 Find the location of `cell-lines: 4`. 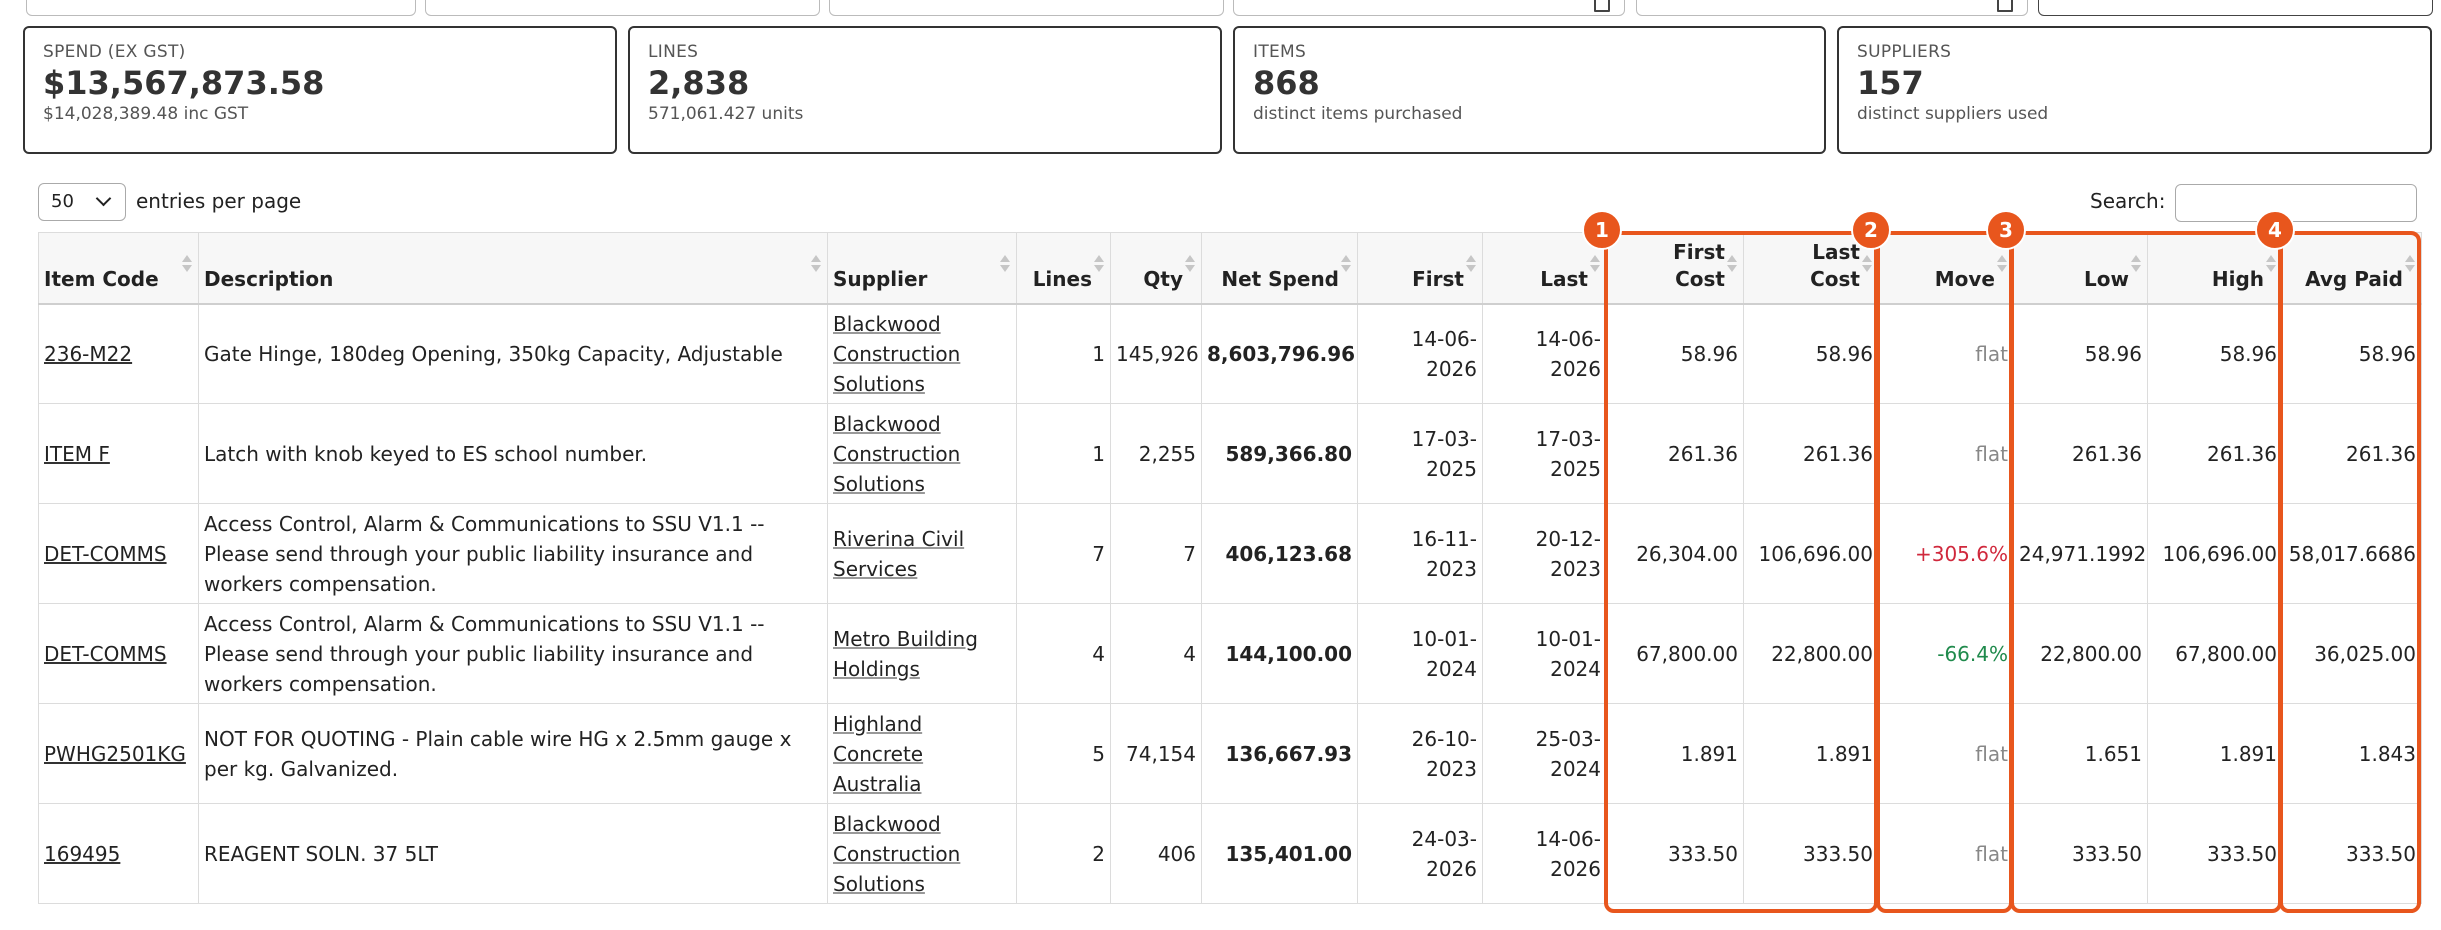

cell-lines: 4 is located at coordinates (1063, 653).